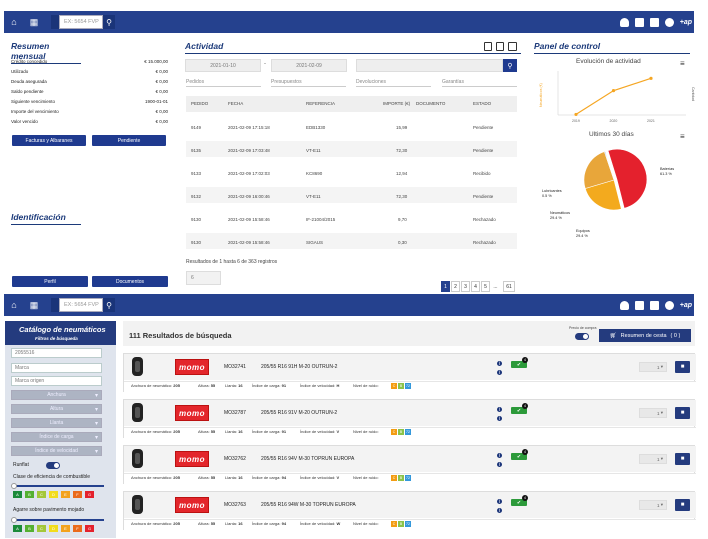  What do you see at coordinates (445, 286) in the screenshot?
I see `page-button: 1` at bounding box center [445, 286].